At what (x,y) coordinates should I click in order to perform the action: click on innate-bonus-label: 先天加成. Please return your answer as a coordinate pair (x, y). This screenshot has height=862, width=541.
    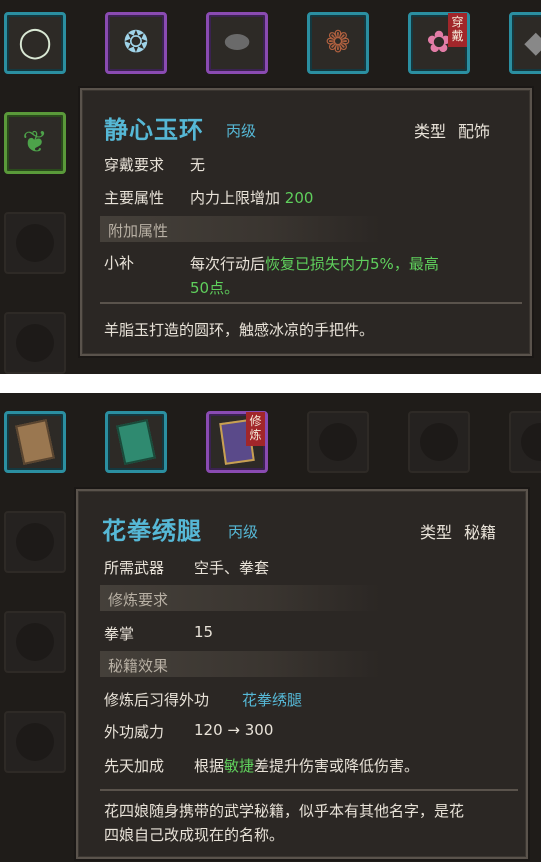
    Looking at the image, I should click on (134, 766).